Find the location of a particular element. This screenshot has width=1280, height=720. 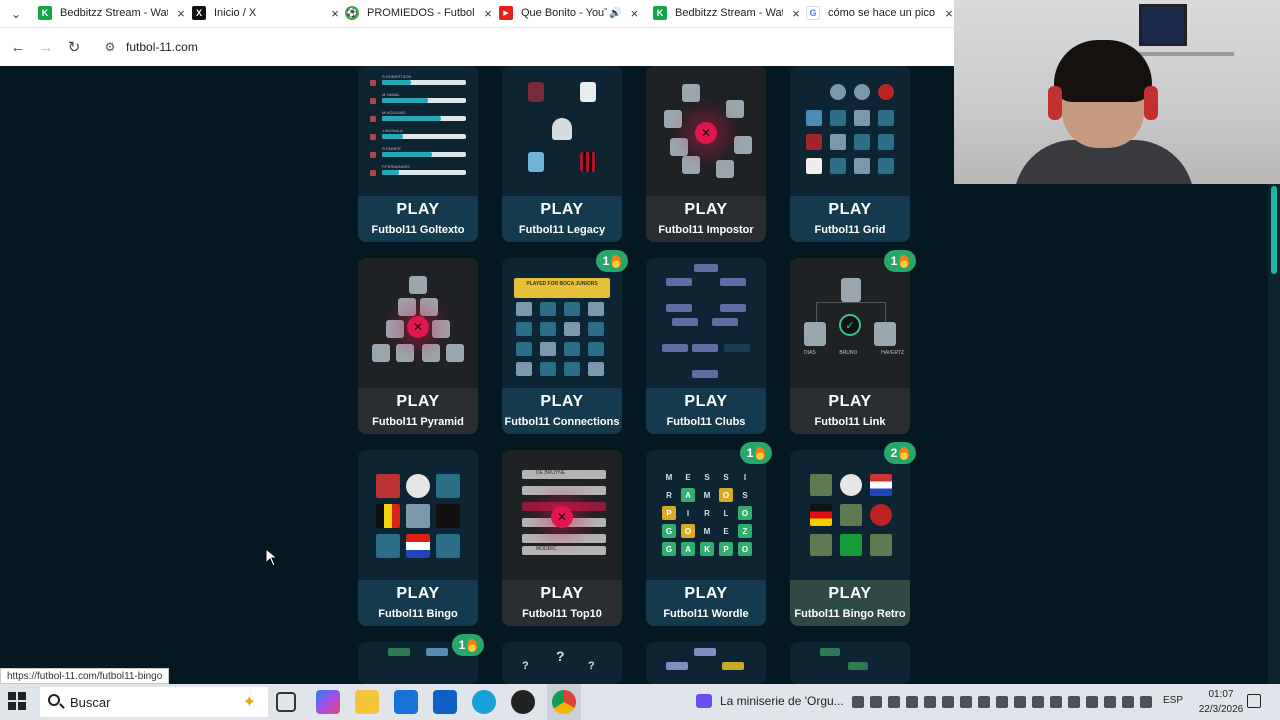

game-card-link: ✓ DIAS BRUNO HAVERTZ PLAY Futbol11 Link is located at coordinates (850, 346).